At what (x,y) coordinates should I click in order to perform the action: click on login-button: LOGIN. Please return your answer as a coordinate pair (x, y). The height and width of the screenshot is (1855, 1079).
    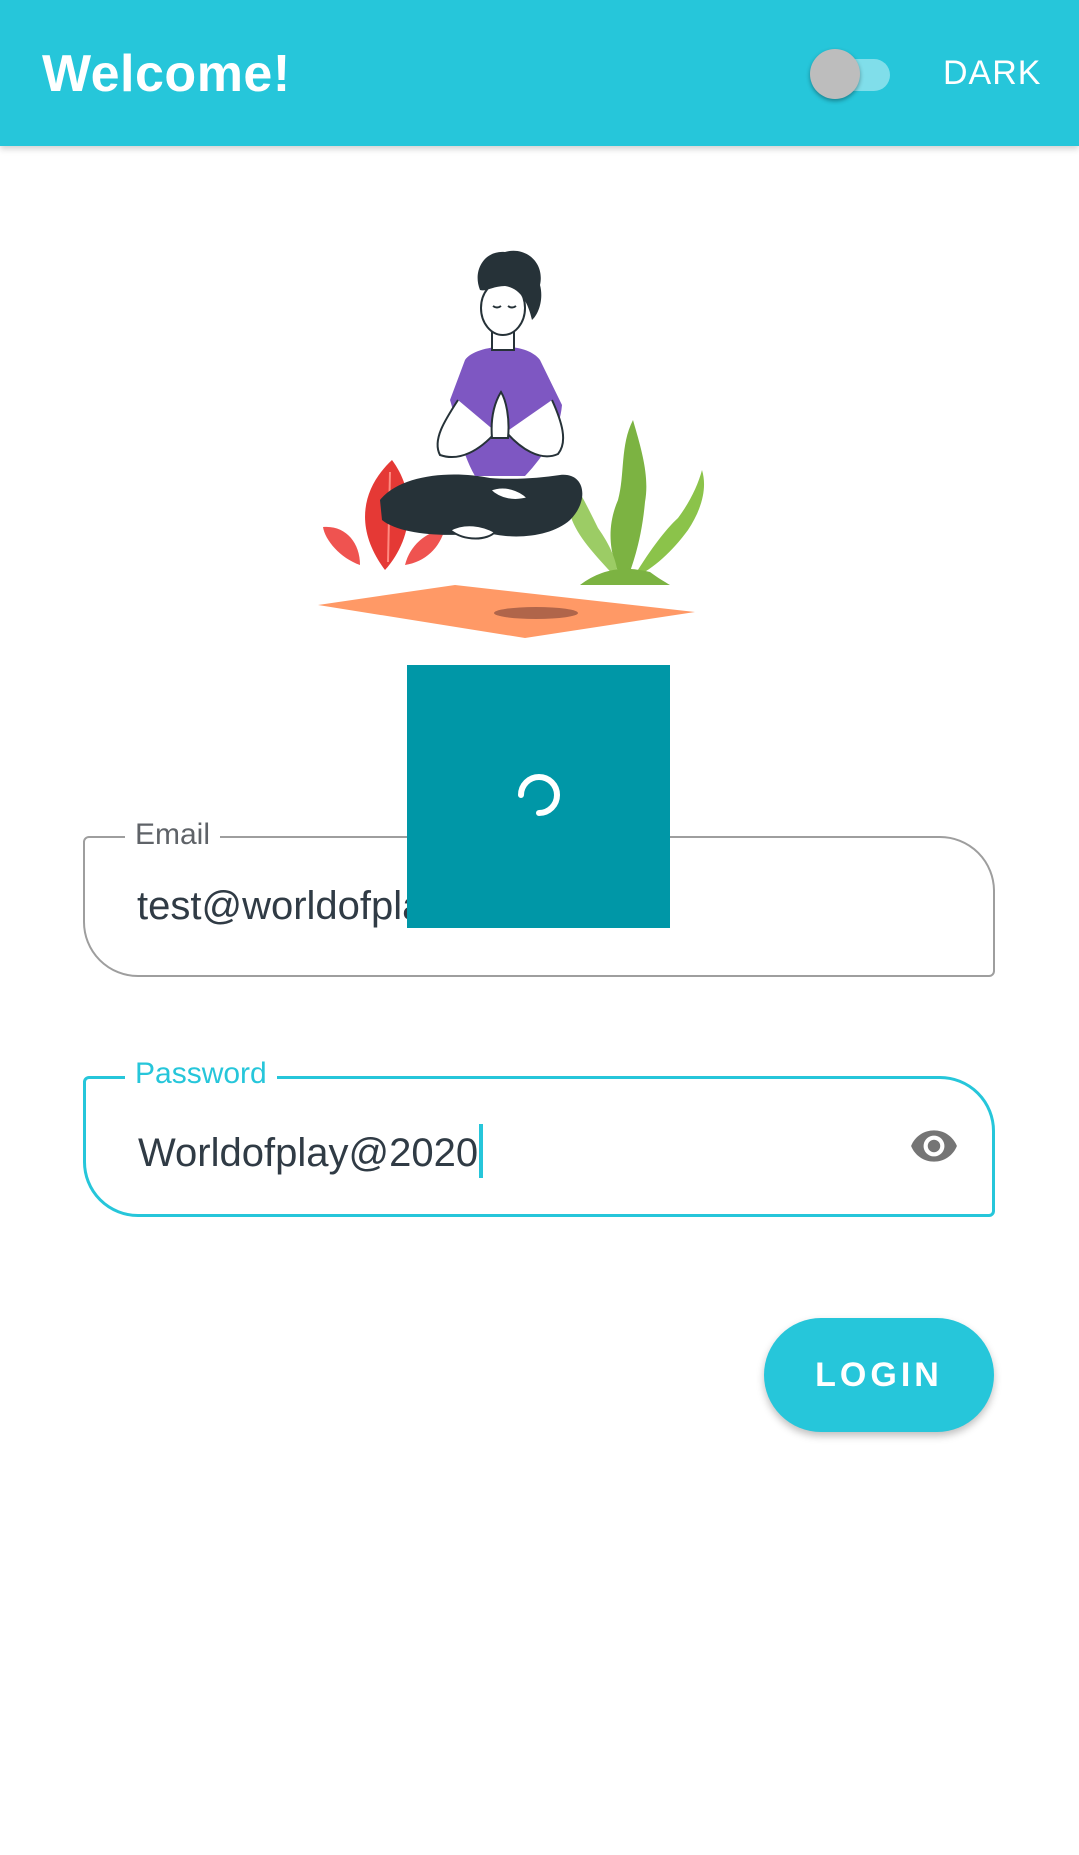
    Looking at the image, I should click on (879, 1375).